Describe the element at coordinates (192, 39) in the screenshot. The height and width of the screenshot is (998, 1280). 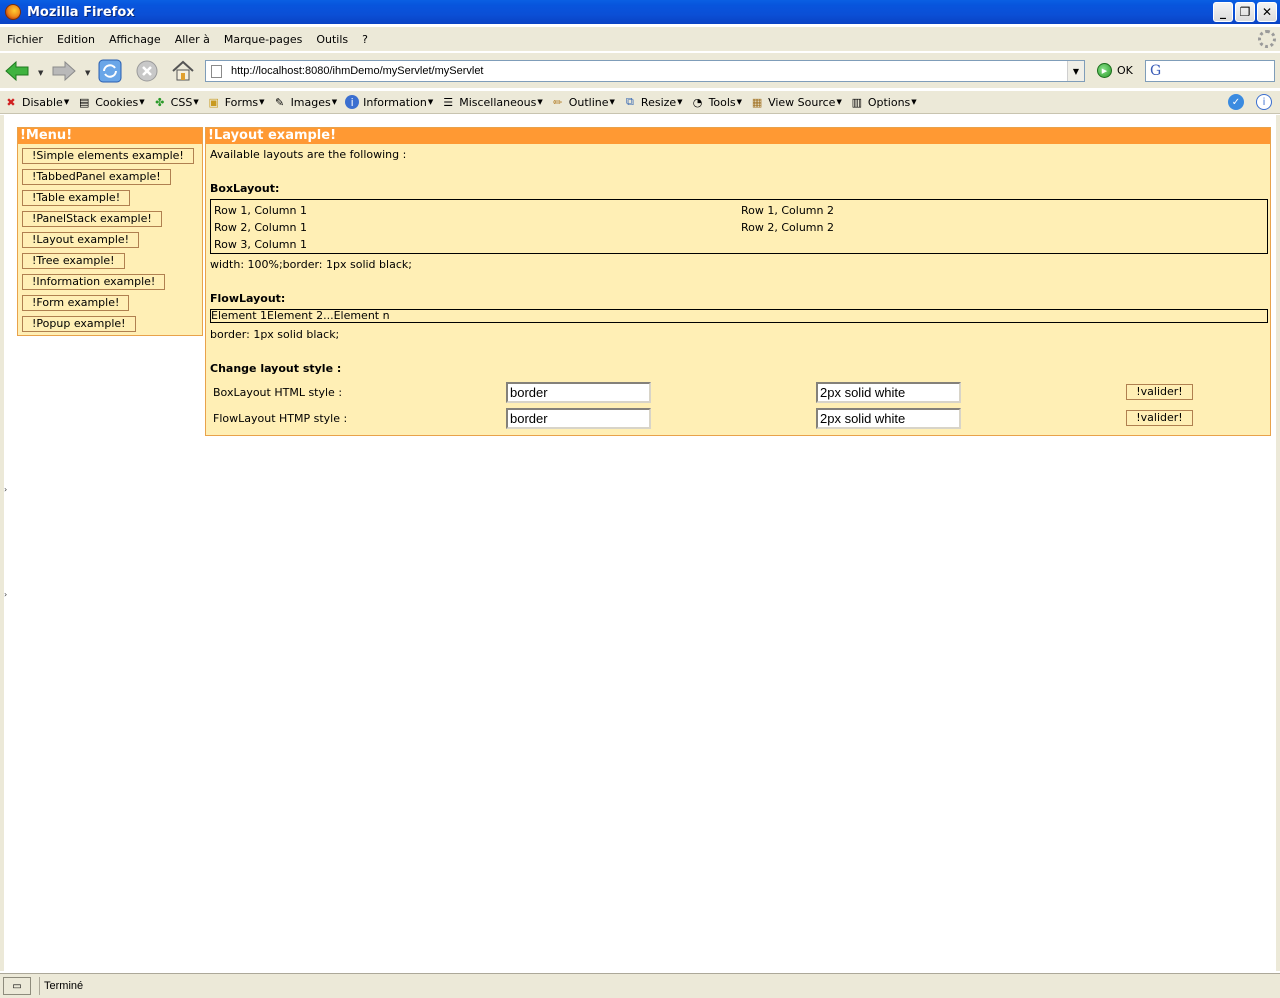
I see `menu-aller: Aller à` at that location.